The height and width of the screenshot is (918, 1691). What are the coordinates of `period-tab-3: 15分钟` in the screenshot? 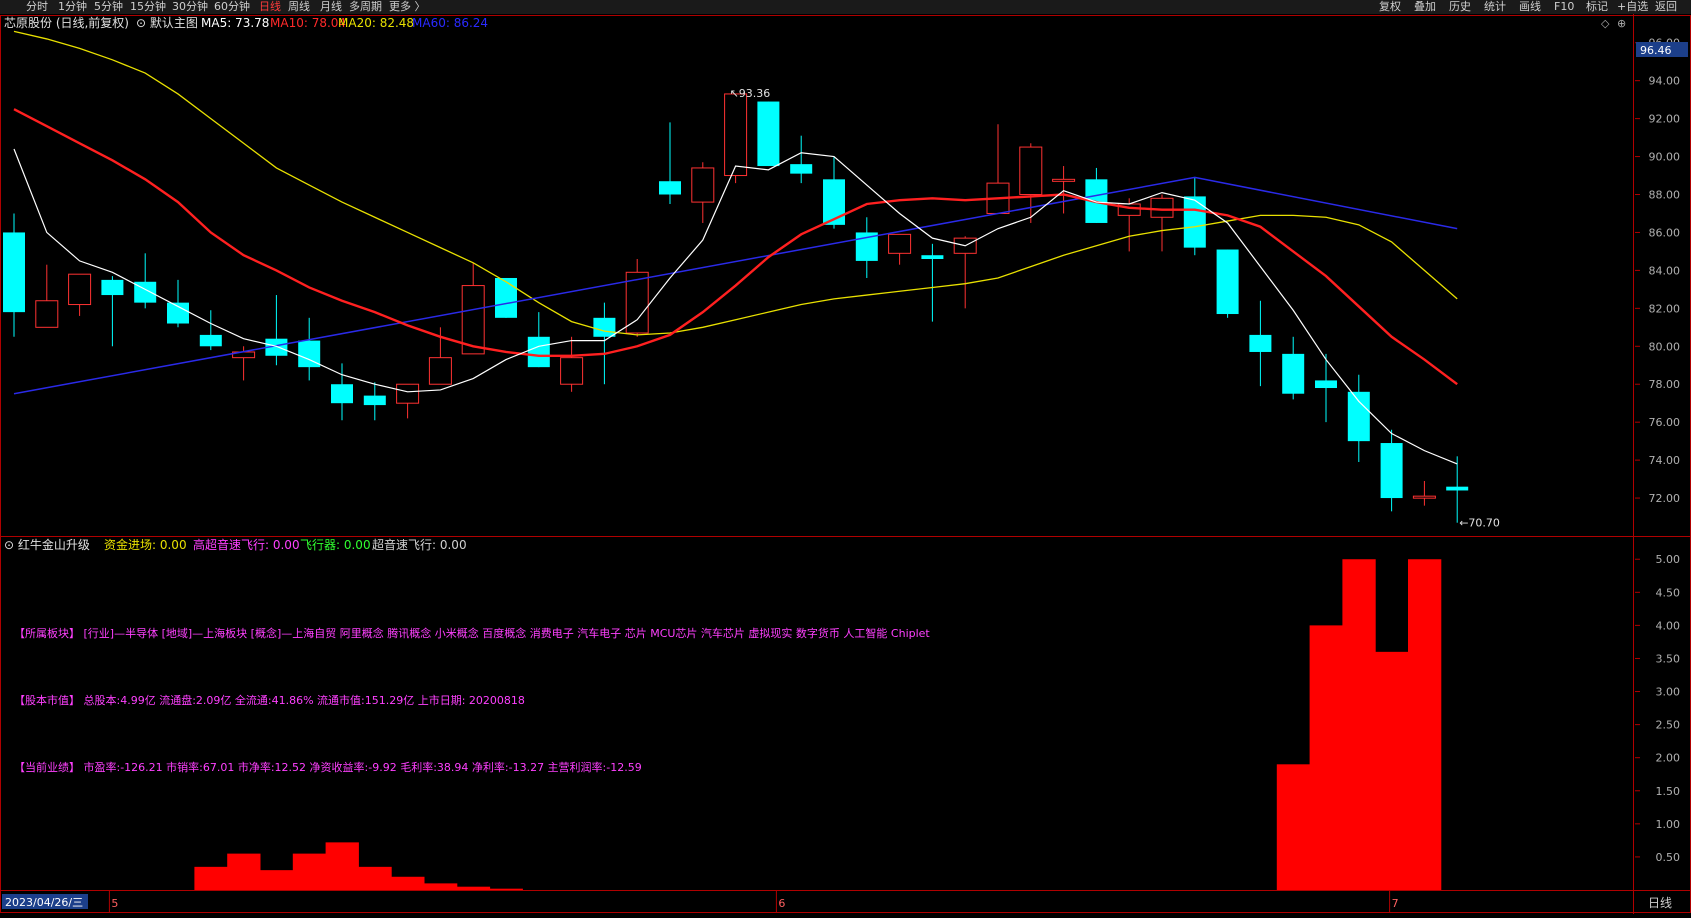 It's located at (148, 7).